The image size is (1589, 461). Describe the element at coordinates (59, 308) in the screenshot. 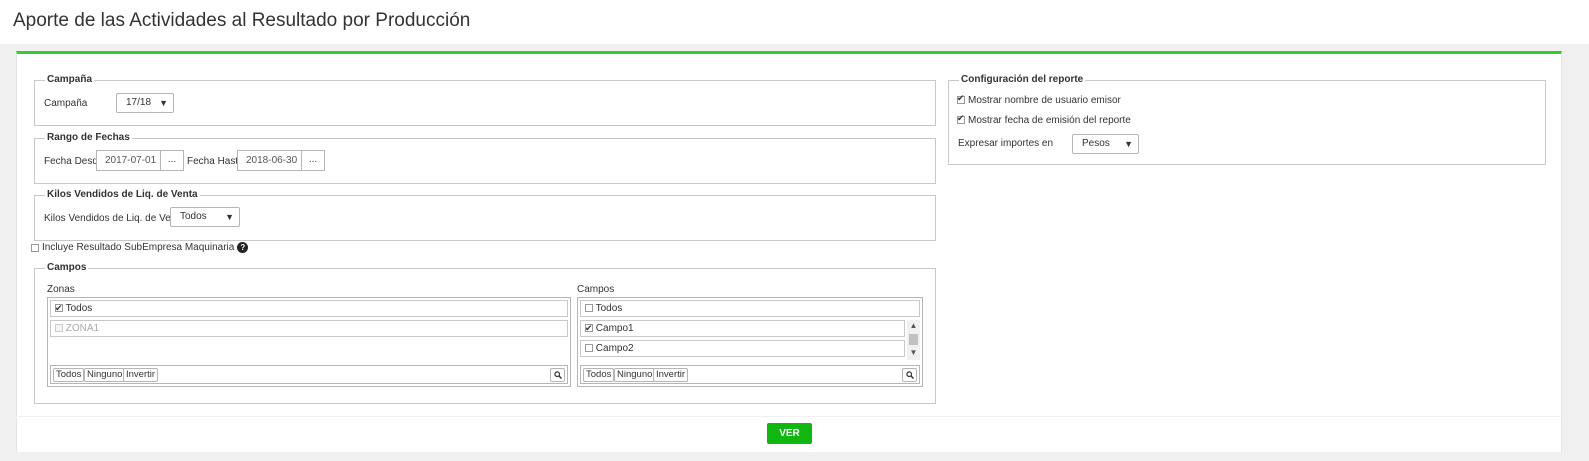

I see `zonas-todos-checkbox` at that location.